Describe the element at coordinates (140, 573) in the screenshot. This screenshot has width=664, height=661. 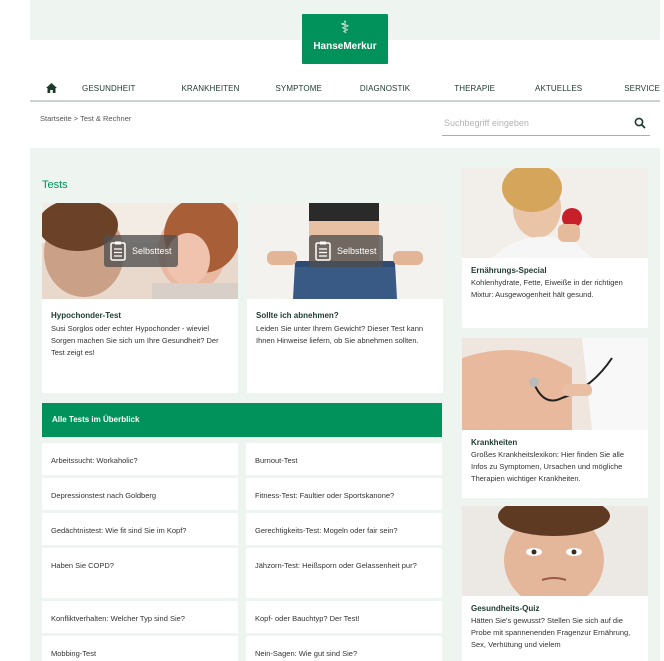
I see `test-link-copd: Haben Sie COPD?` at that location.